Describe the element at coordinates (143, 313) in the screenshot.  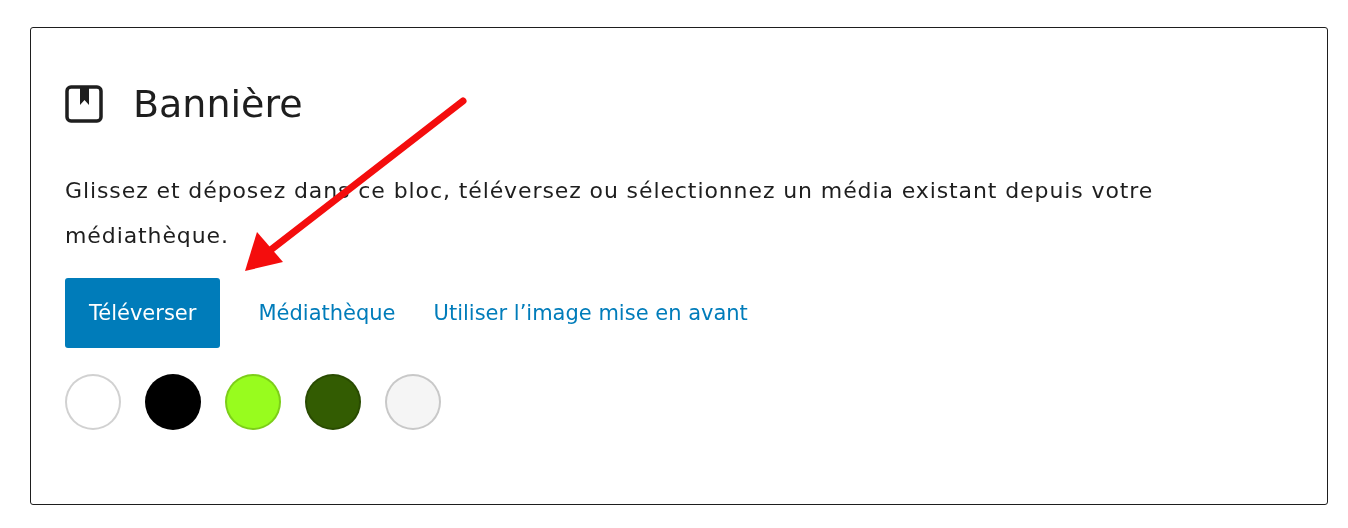
I see `upload-button: Téléverser` at that location.